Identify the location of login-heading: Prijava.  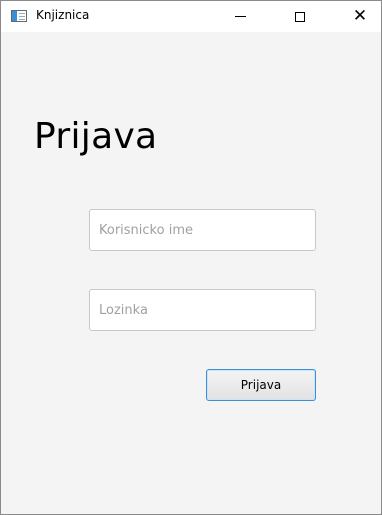
(96, 136).